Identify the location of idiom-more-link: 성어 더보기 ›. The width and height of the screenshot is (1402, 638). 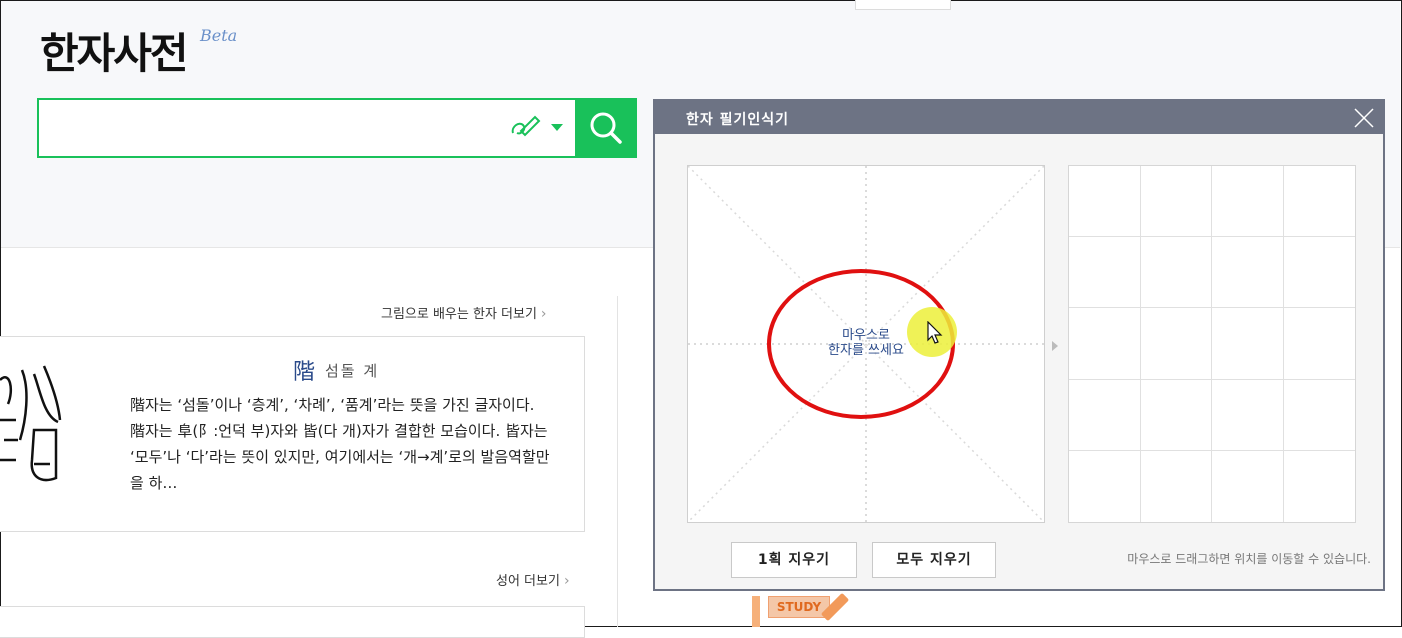
(533, 579).